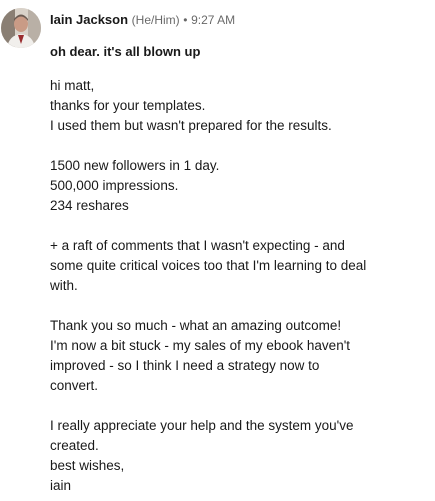 Image resolution: width=435 pixels, height=501 pixels. Describe the element at coordinates (74, 445) in the screenshot. I see `body-line: created.` at that location.